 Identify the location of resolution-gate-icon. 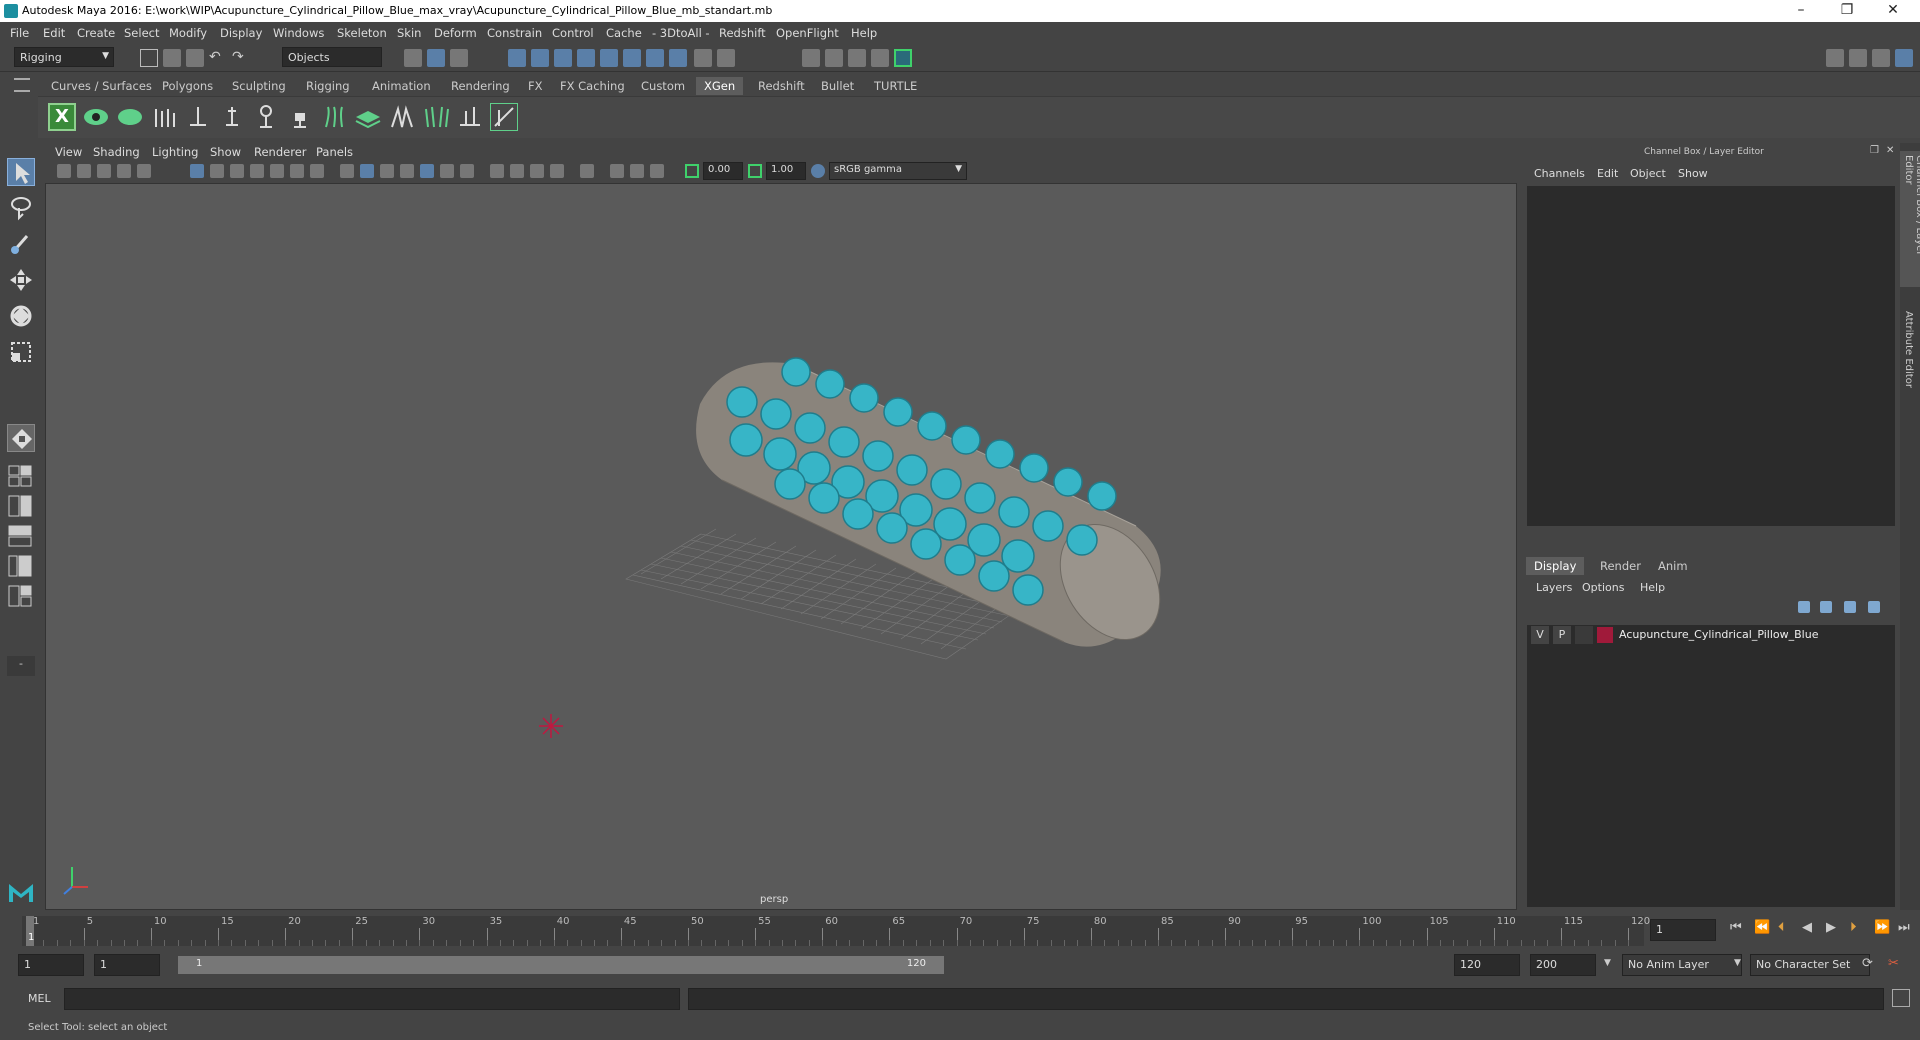
(237, 171).